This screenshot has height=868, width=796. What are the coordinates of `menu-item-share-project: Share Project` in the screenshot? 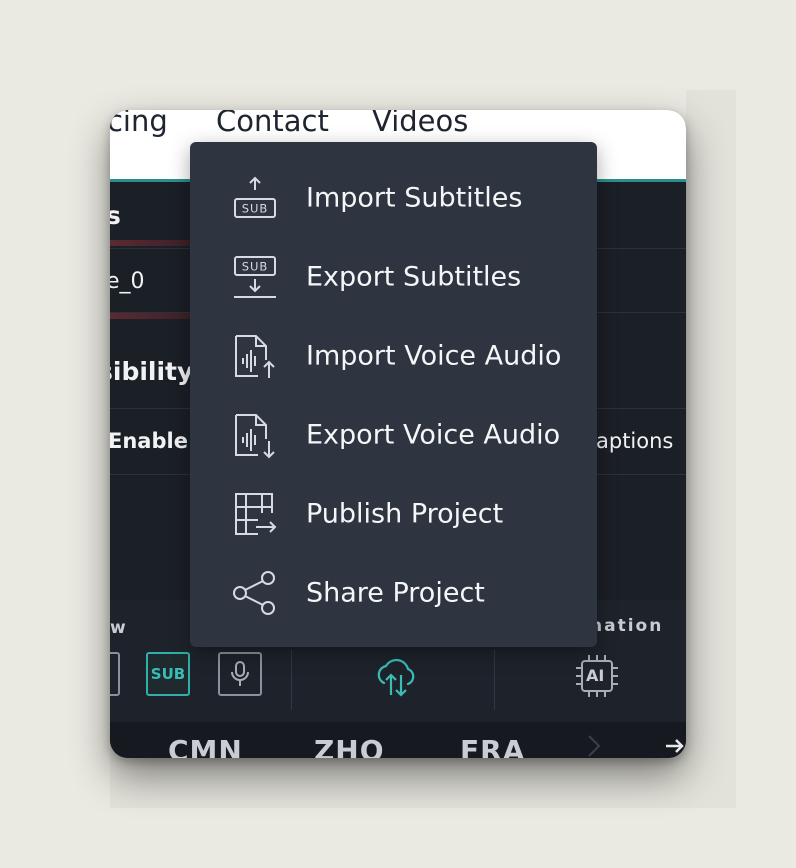 It's located at (393, 592).